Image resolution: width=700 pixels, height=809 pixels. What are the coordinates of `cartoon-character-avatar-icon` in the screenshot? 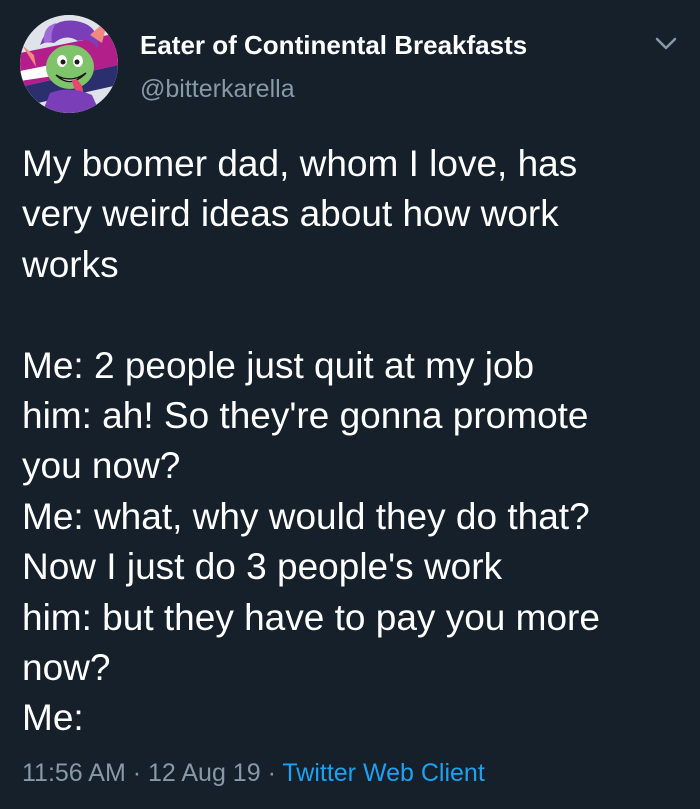 It's located at (69, 64).